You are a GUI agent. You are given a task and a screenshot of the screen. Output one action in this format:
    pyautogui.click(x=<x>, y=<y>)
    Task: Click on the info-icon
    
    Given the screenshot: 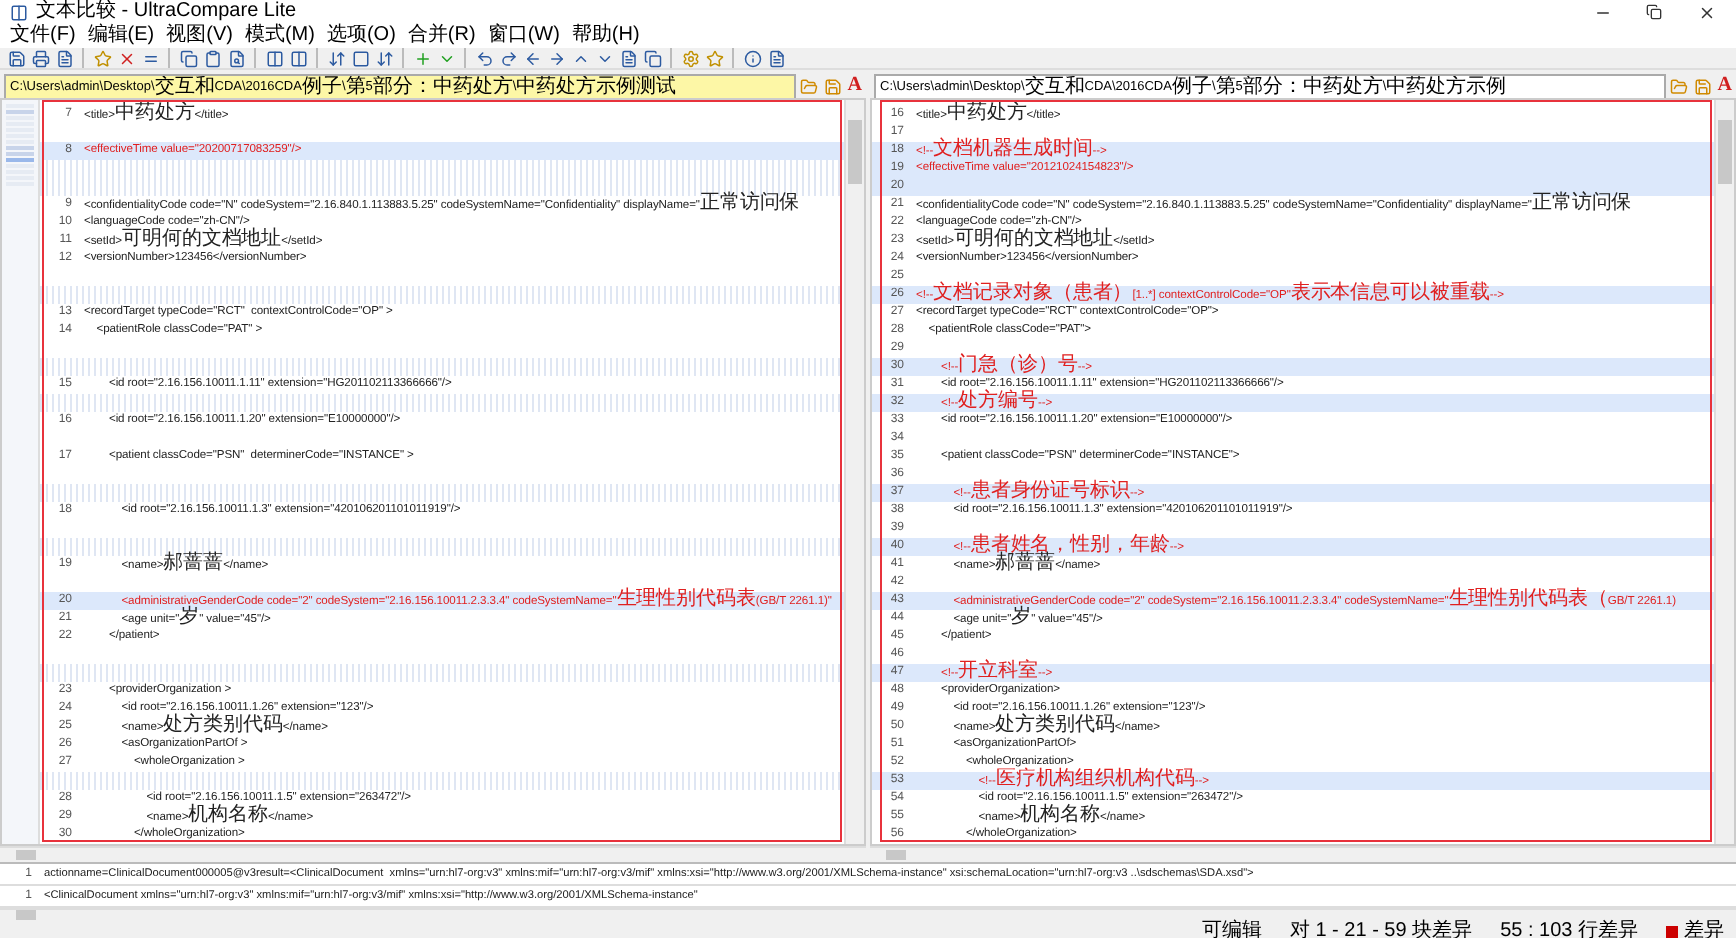 What is the action you would take?
    pyautogui.click(x=752, y=58)
    